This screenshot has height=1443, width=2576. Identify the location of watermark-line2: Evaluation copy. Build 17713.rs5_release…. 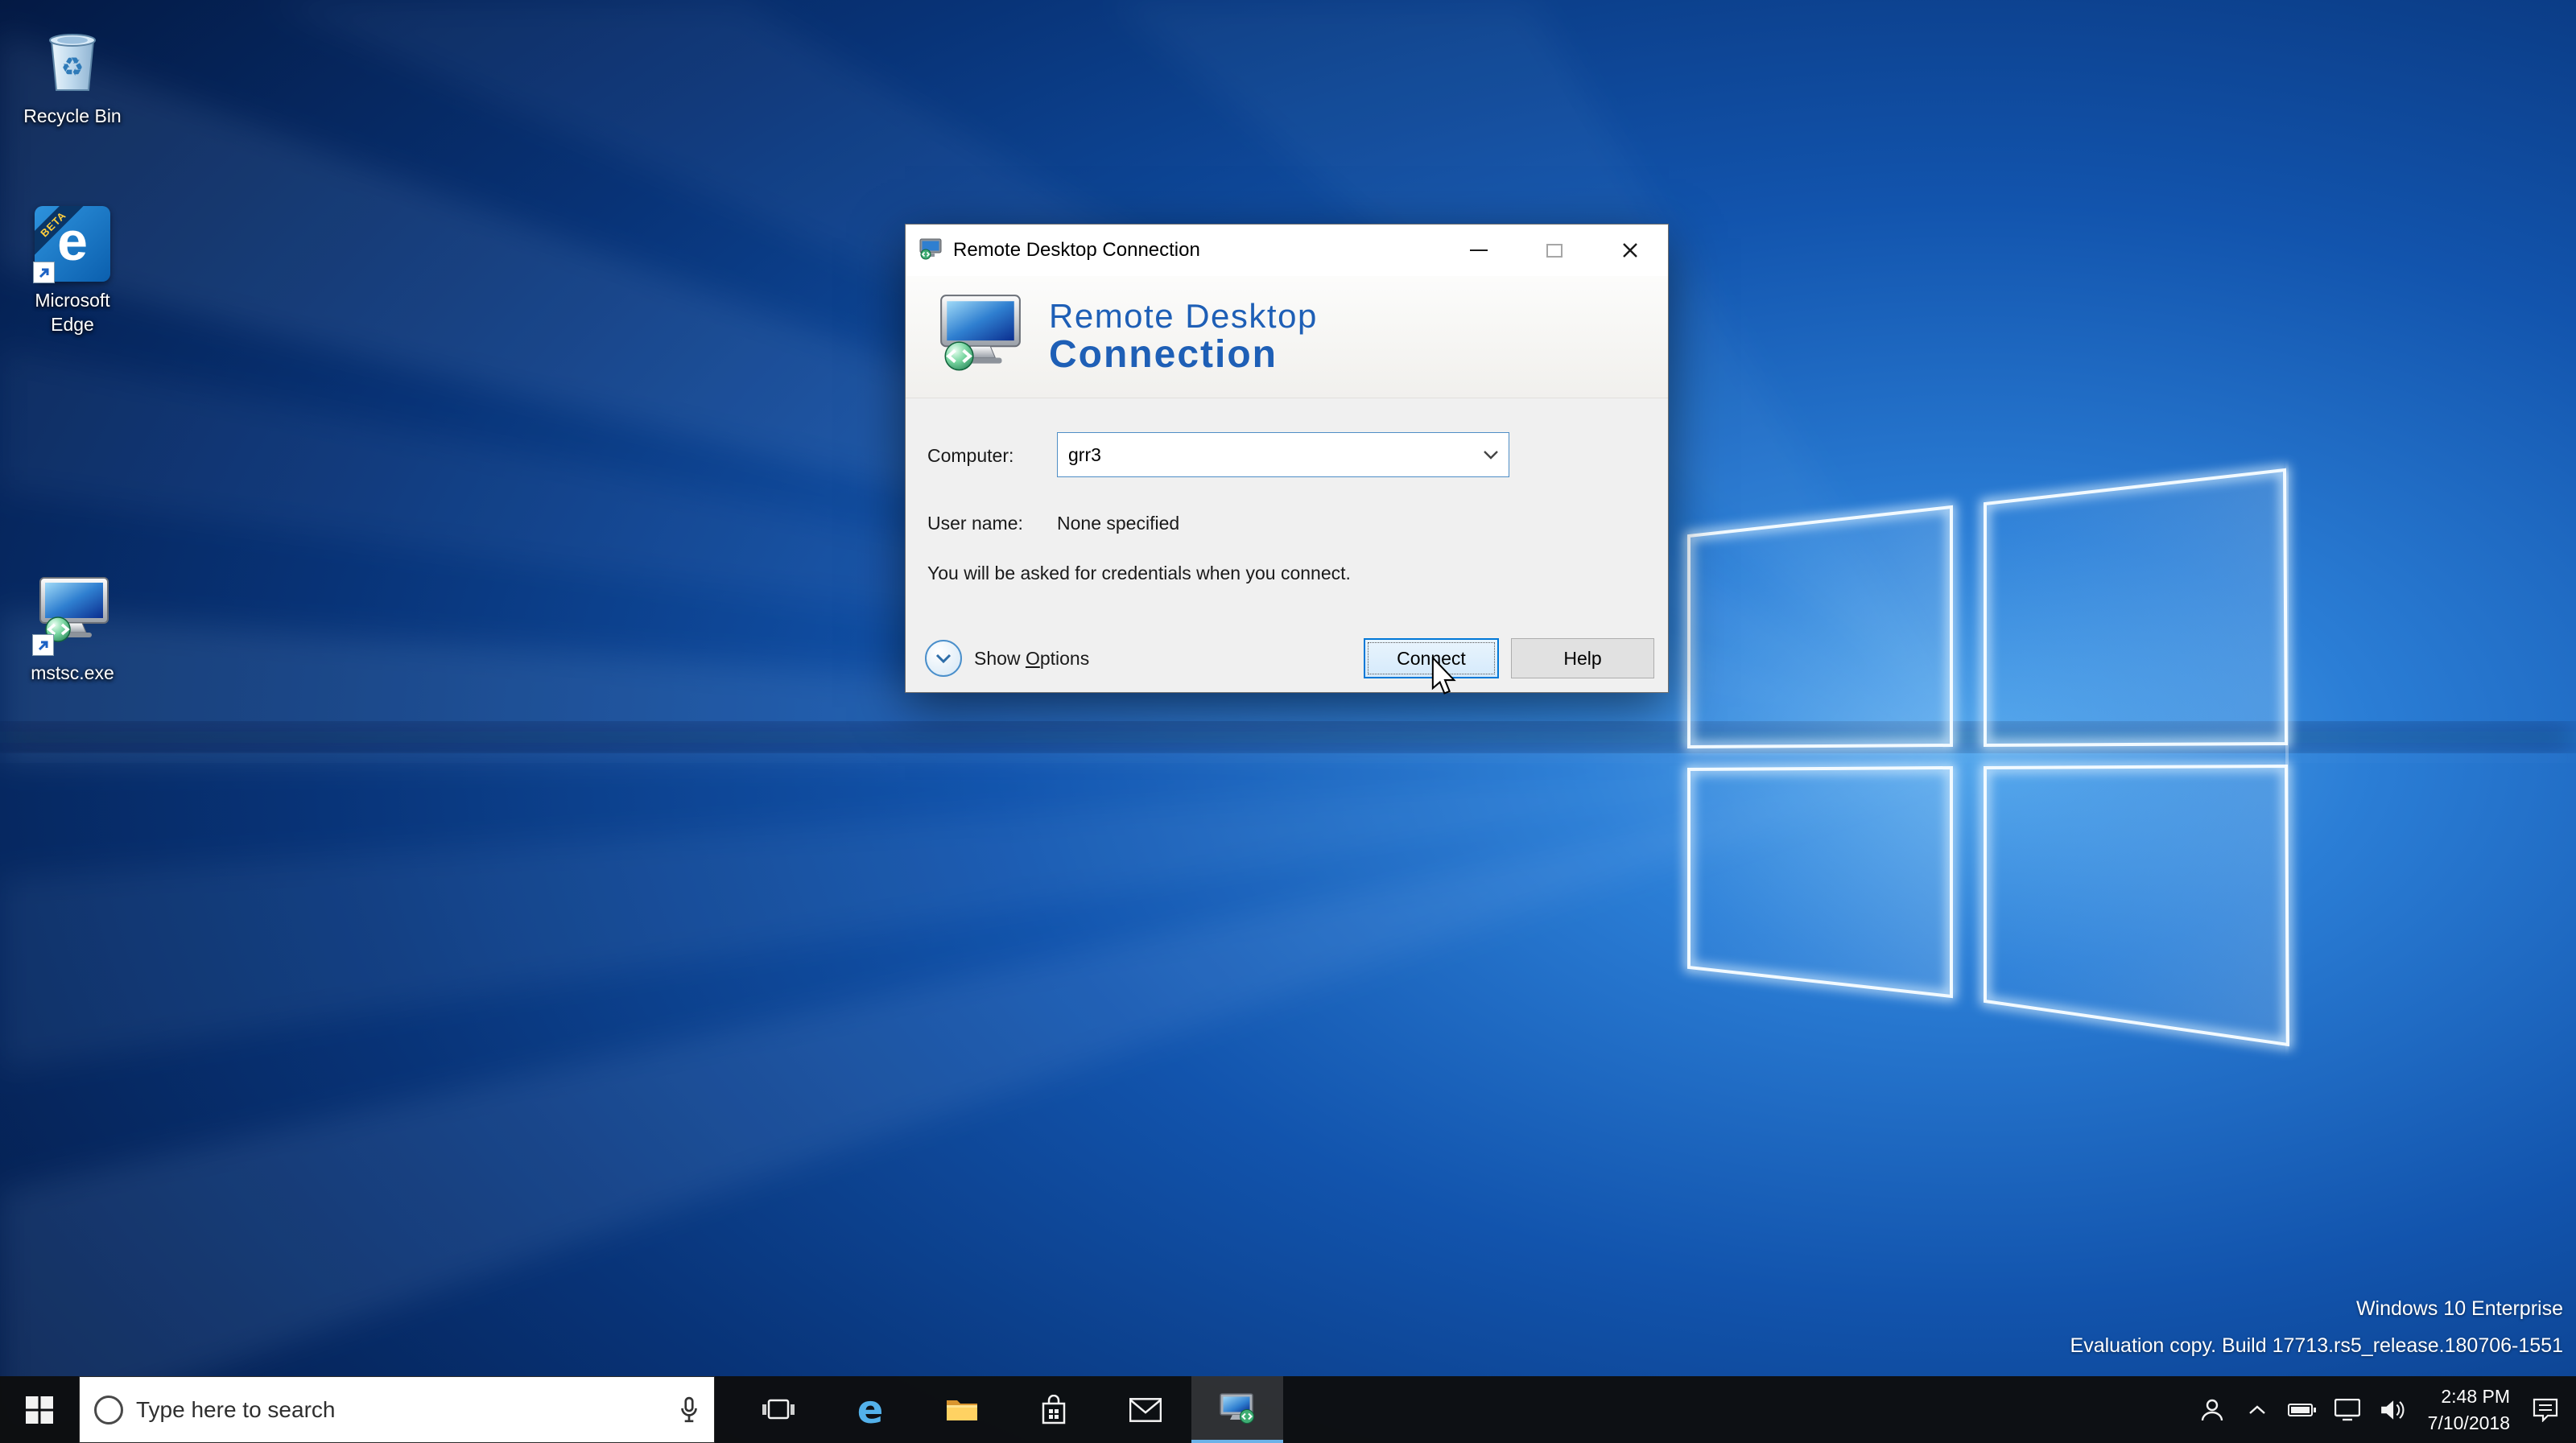
(2316, 1346).